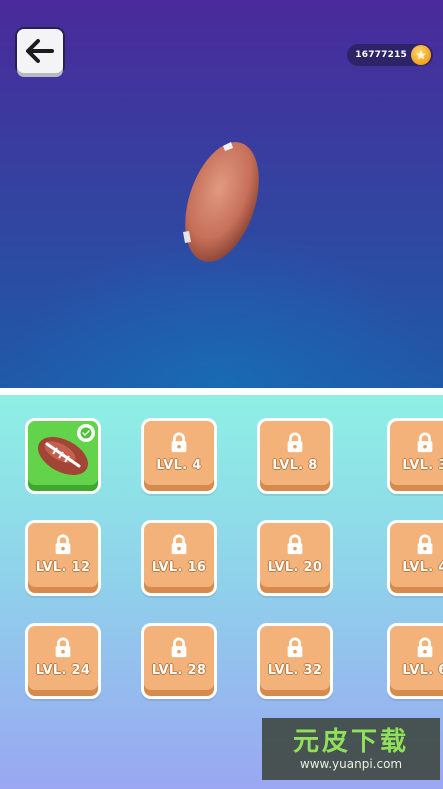 This screenshot has height=789, width=443. I want to click on coin-star-icon, so click(421, 55).